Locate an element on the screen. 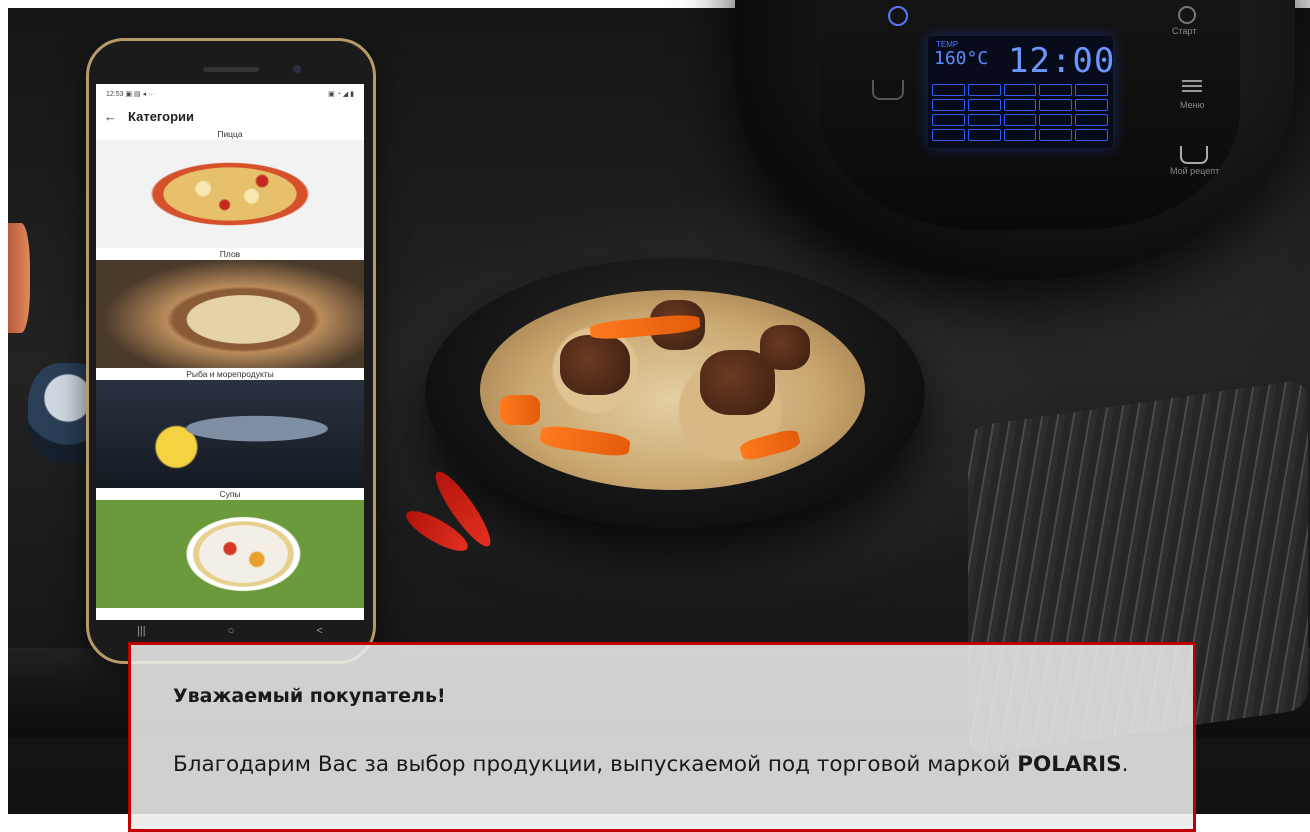 The image size is (1310, 832). category-plov: Плов is located at coordinates (230, 308).